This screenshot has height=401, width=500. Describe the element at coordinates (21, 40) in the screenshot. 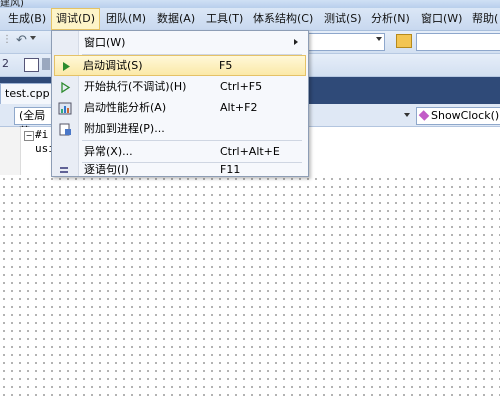

I see `undo-icon: ↶` at that location.